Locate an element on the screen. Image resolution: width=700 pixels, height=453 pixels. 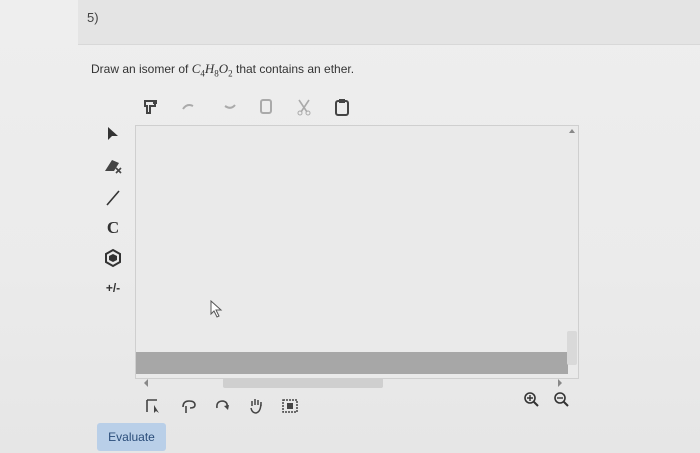
copy-icon is located at coordinates (266, 107).